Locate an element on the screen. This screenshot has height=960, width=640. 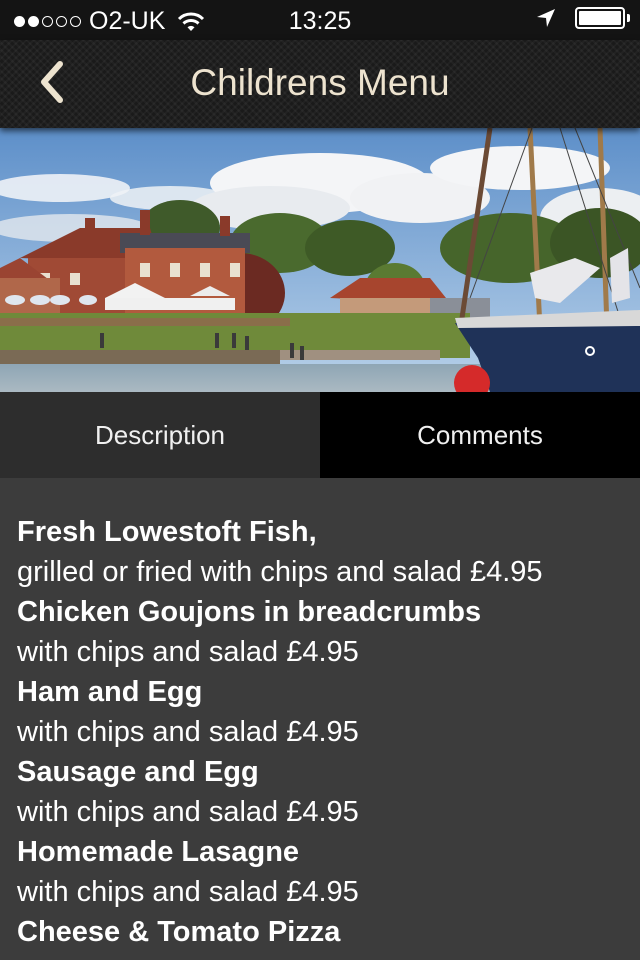
location-arrow-icon is located at coordinates (546, 18).